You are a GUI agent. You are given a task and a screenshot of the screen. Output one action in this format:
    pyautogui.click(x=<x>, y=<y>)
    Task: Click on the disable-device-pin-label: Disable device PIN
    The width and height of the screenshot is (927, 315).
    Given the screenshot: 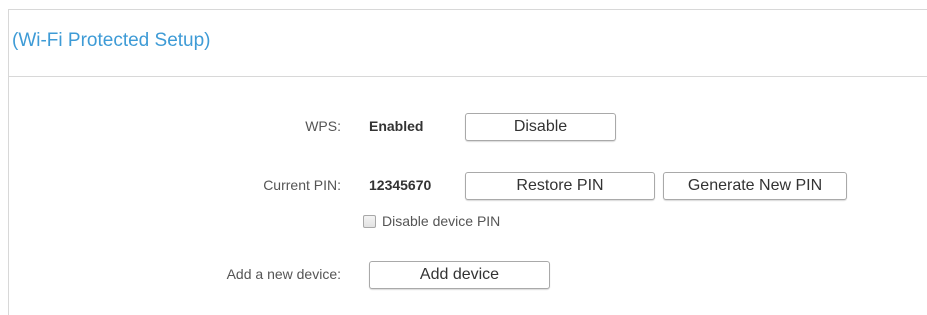 What is the action you would take?
    pyautogui.click(x=441, y=221)
    